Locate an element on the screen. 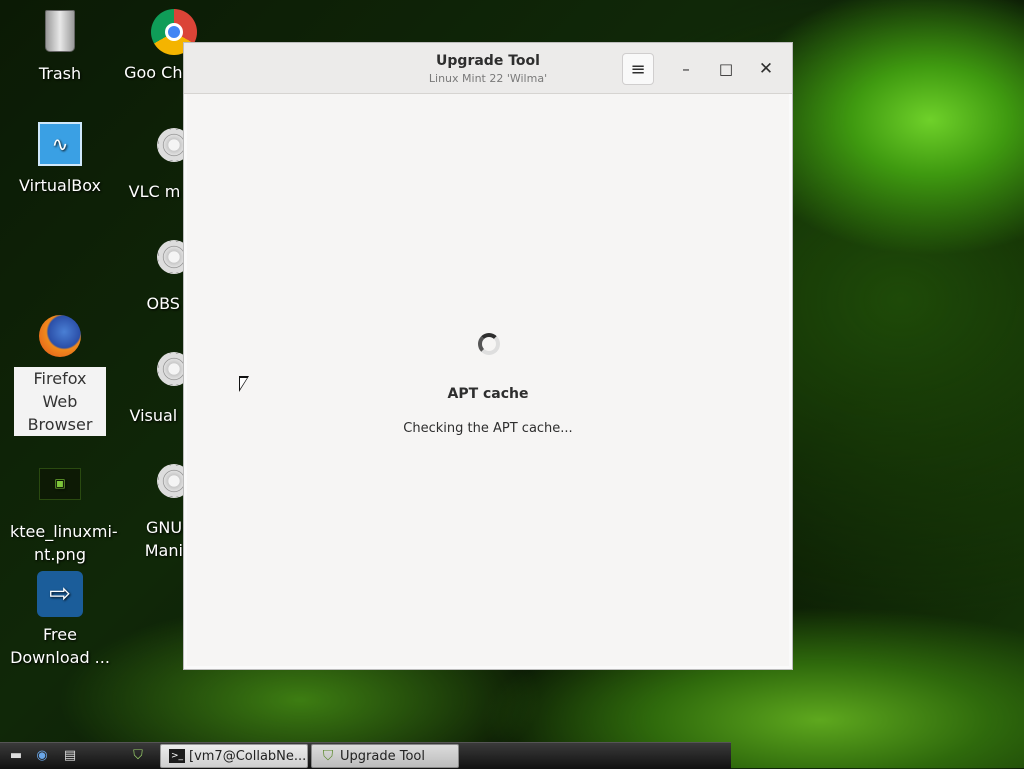 The width and height of the screenshot is (1024, 769). trash-icon is located at coordinates (60, 34).